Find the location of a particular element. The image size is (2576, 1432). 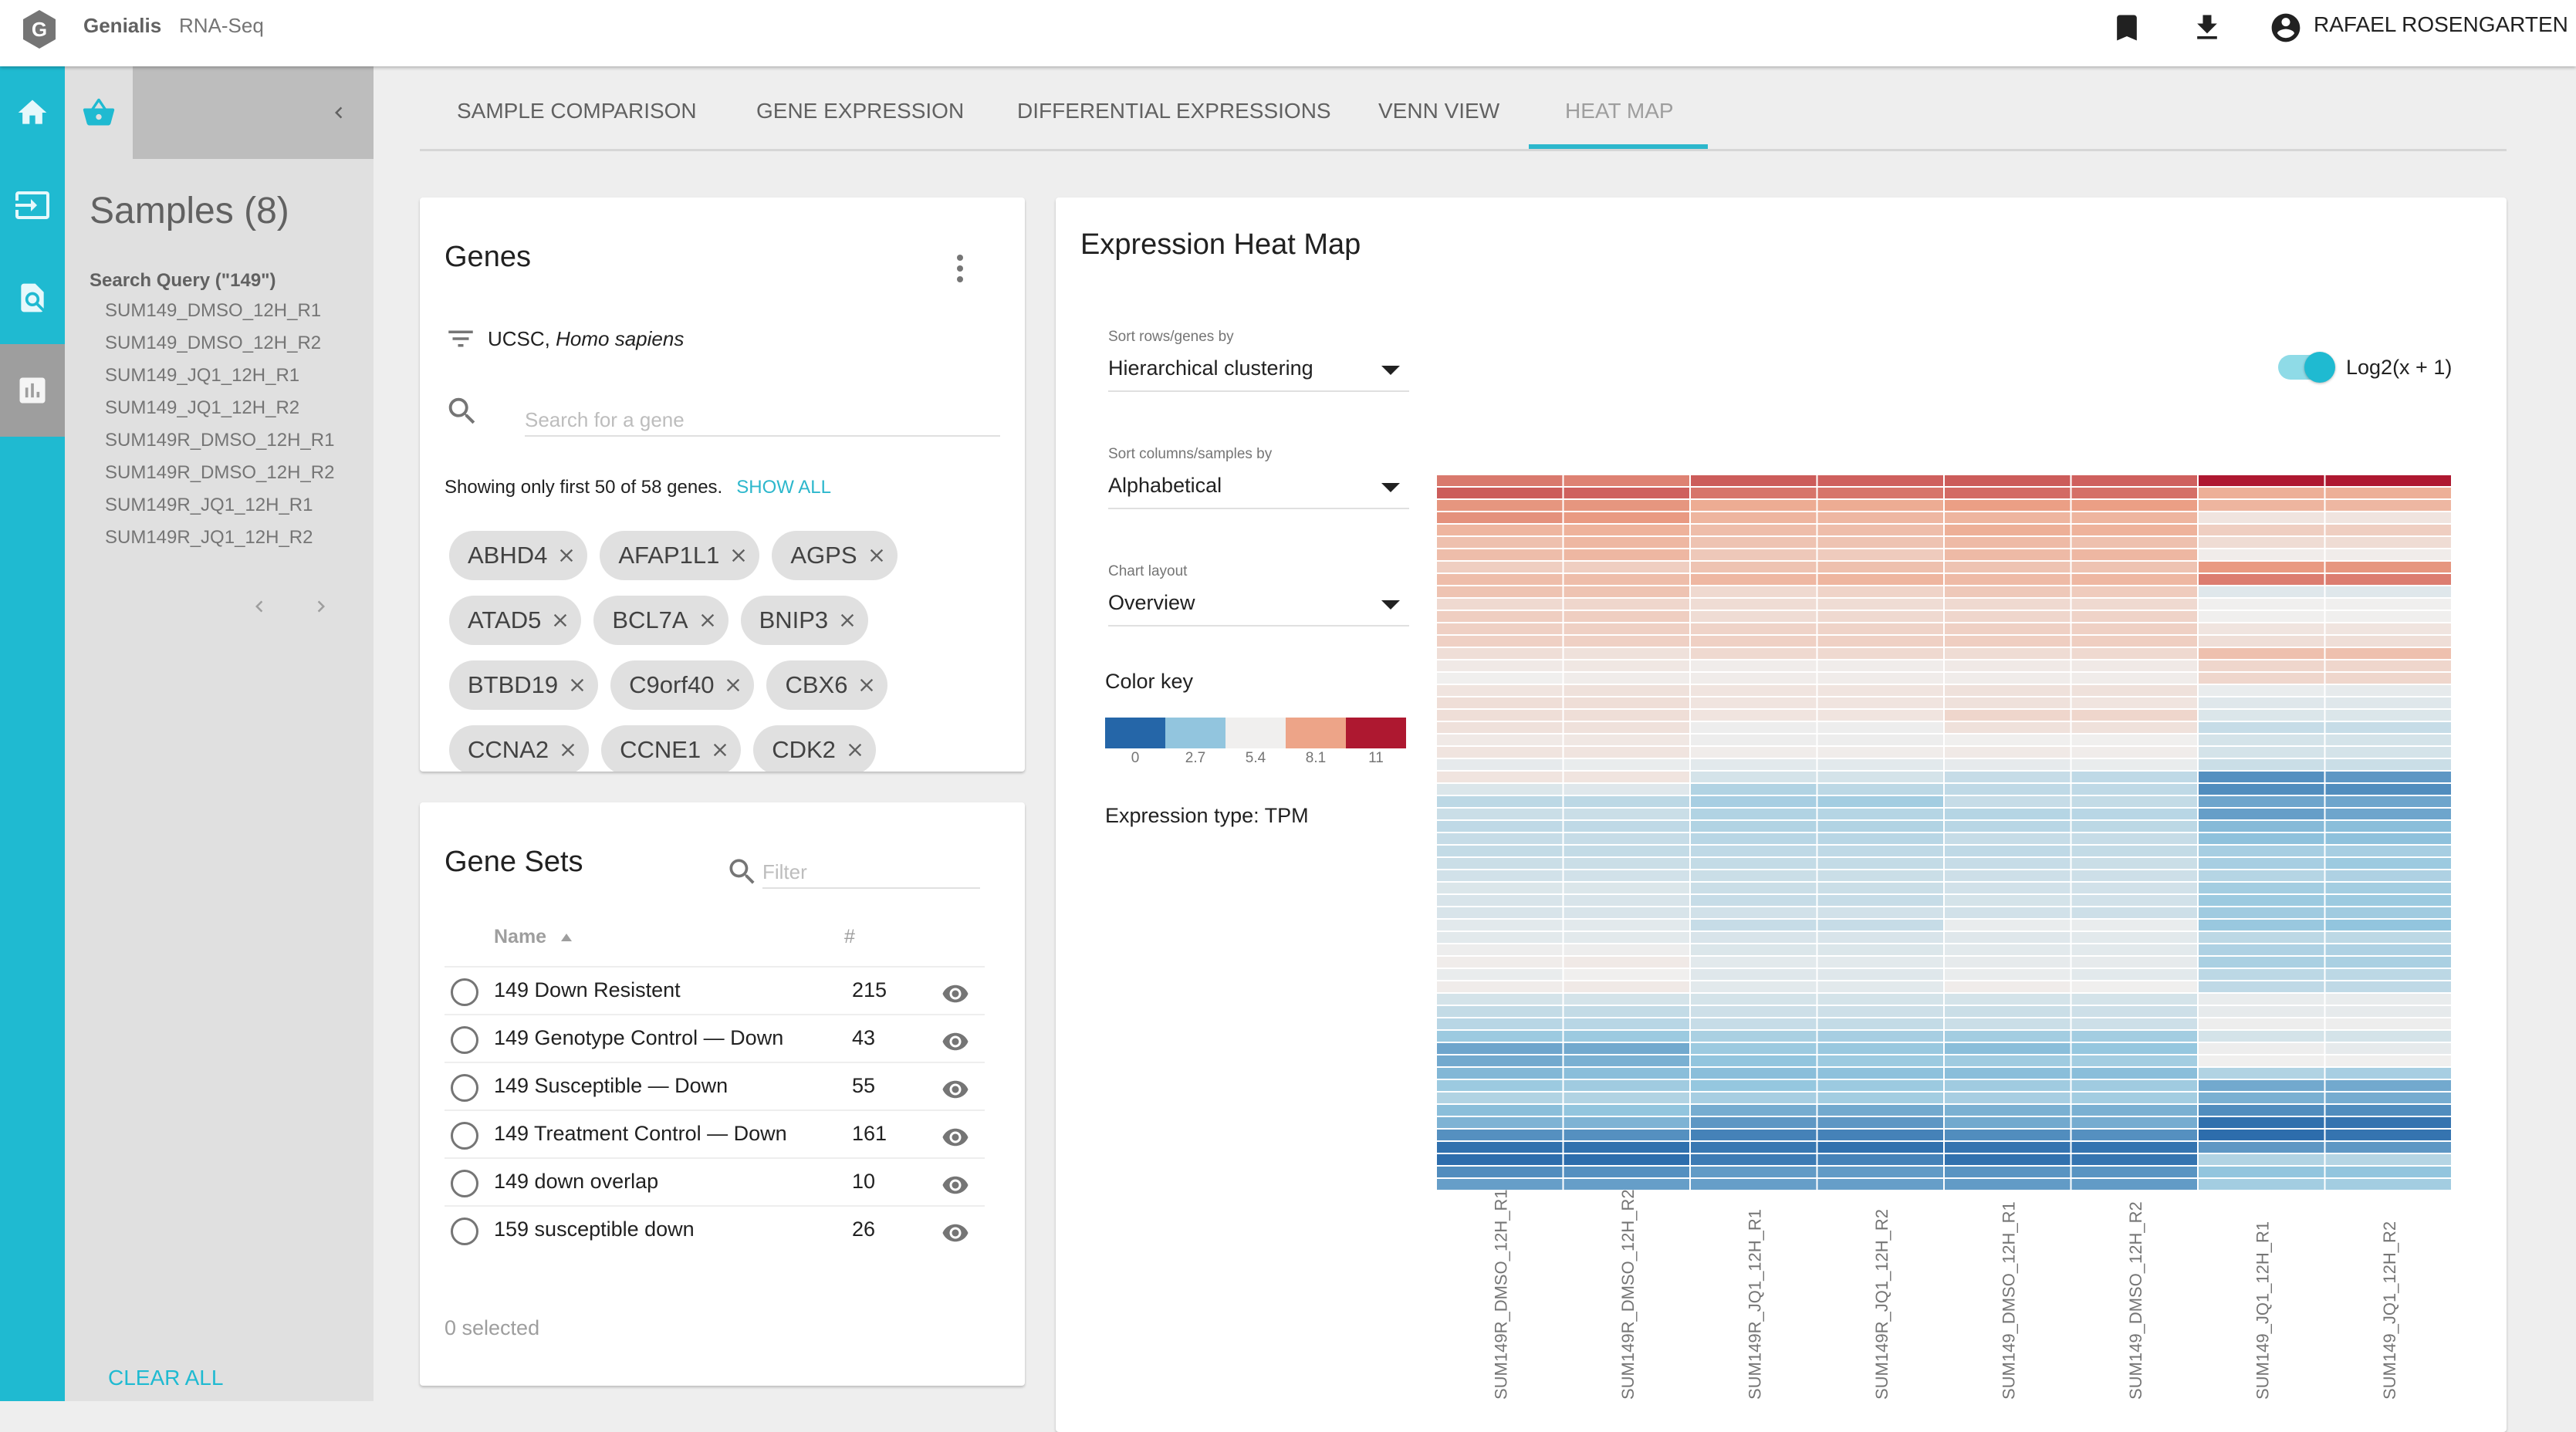

eye-icon is located at coordinates (955, 1089).